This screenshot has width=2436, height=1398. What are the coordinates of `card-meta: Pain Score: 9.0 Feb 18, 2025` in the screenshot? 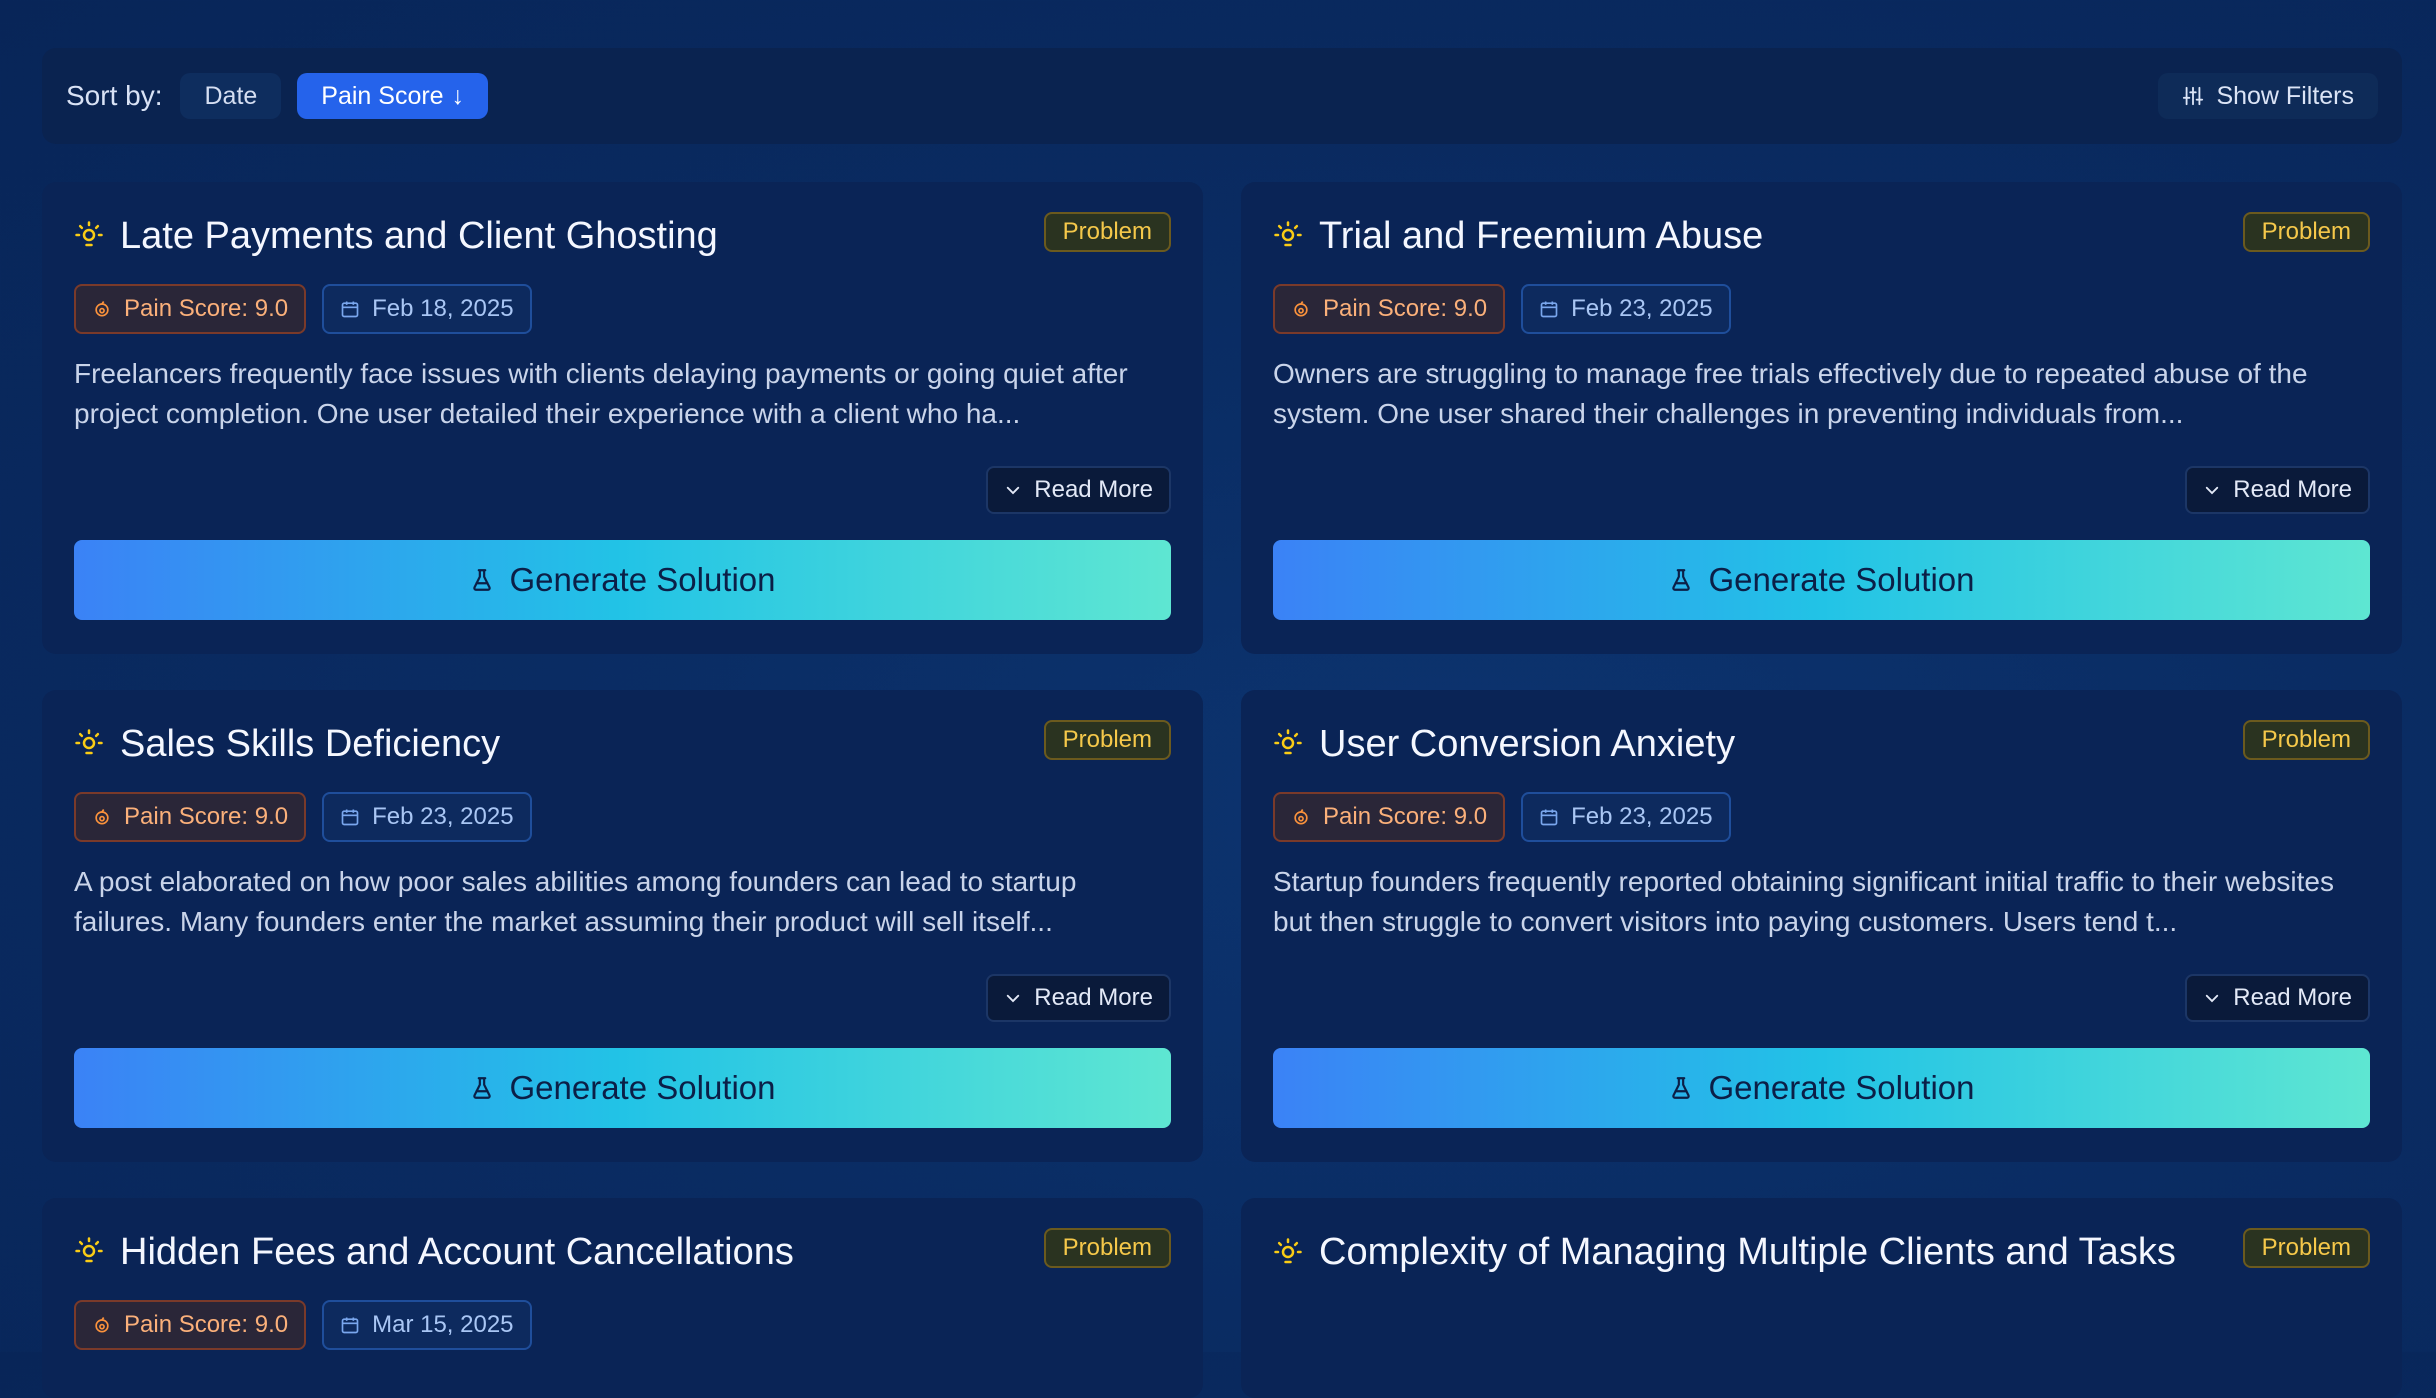 It's located at (303, 309).